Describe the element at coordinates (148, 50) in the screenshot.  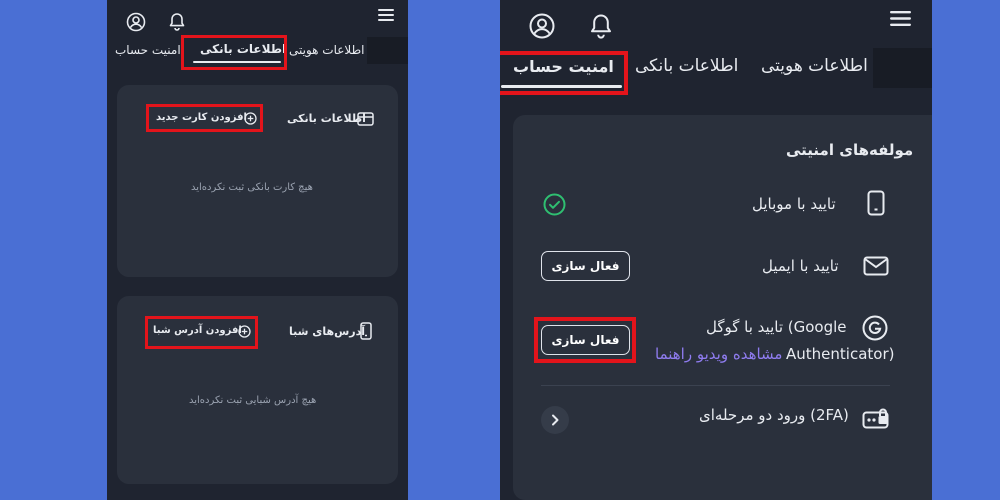
I see `tab-account-security: امنیت حساب` at that location.